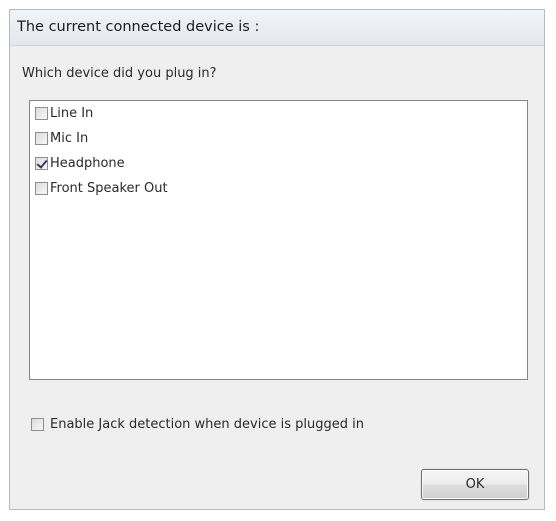  I want to click on device-item-mic-in: Mic In, so click(61, 138).